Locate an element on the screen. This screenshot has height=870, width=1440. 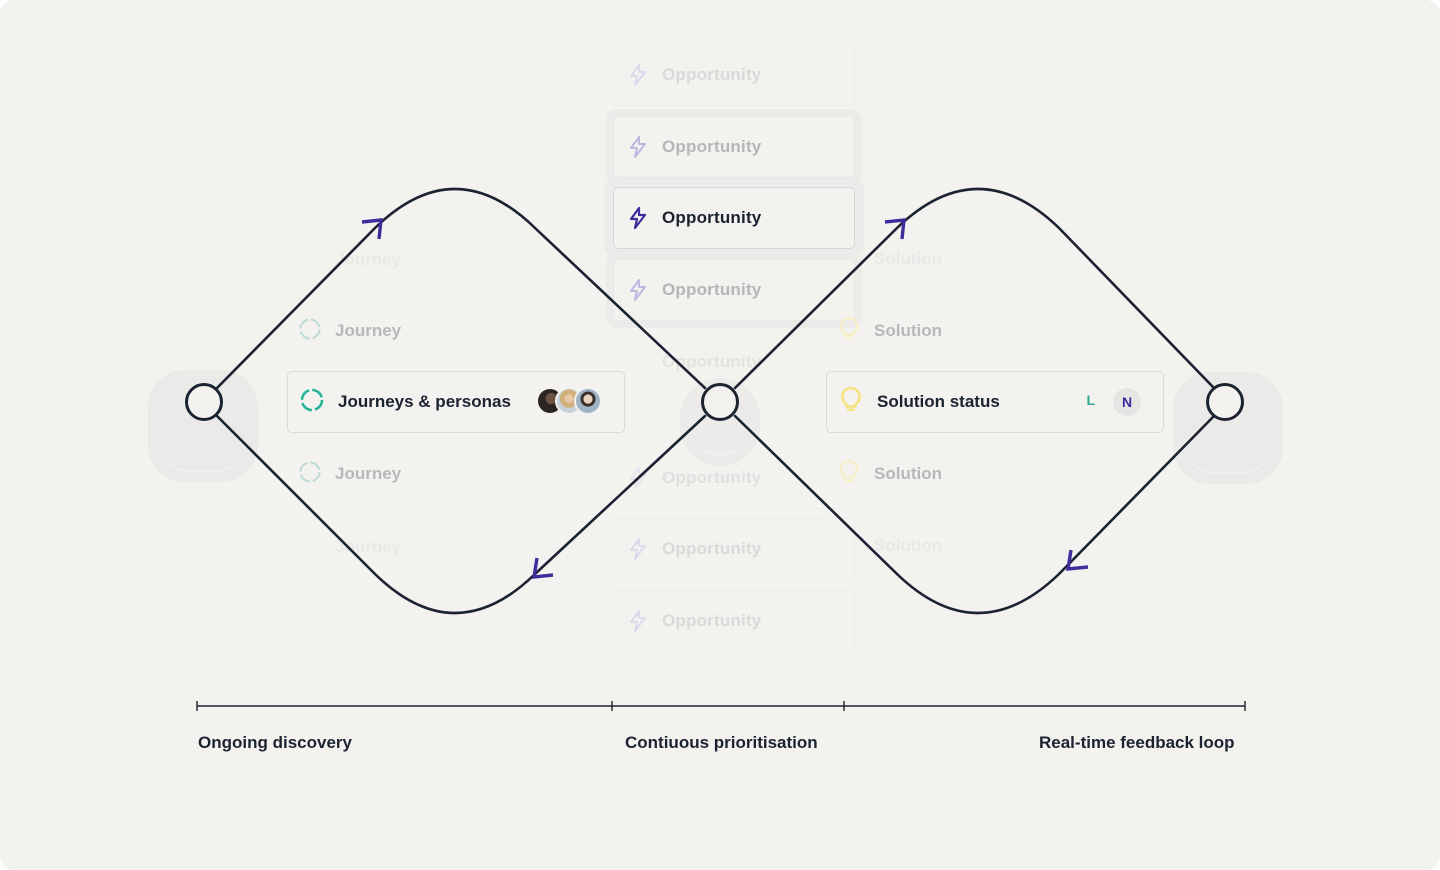
timeline-label-prioritisation: Contiuous prioritisation is located at coordinates (721, 742).